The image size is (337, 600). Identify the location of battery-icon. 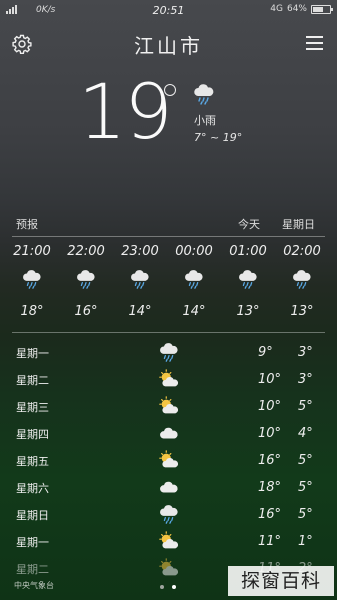
(322, 9).